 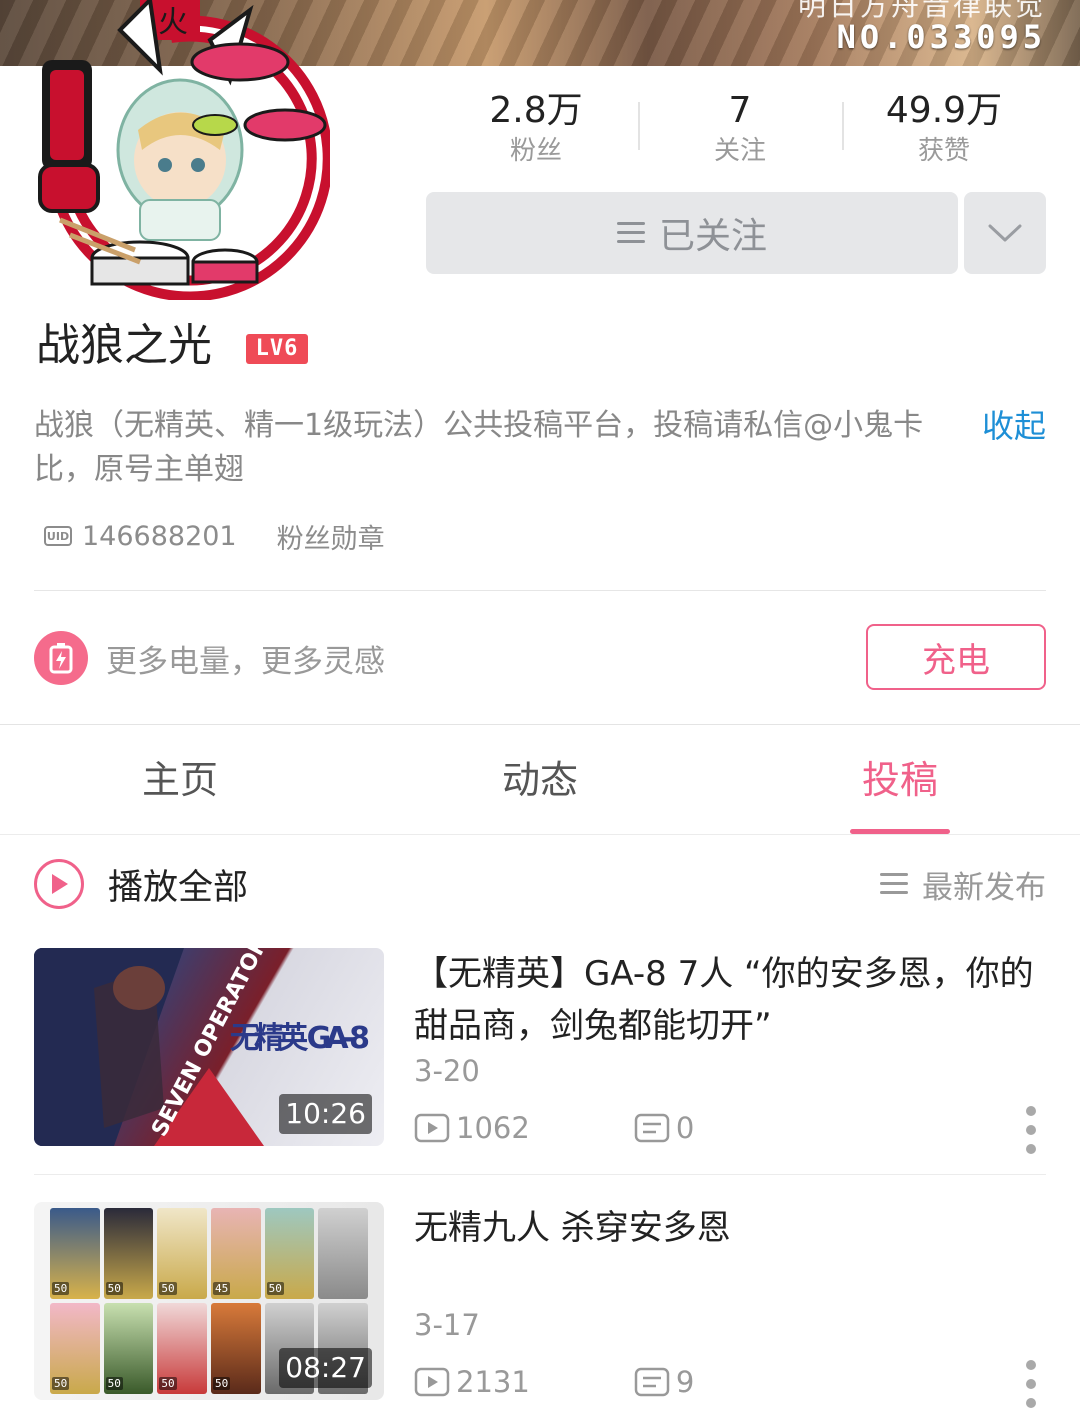 I want to click on sort-selector: 最新发布, so click(x=963, y=884).